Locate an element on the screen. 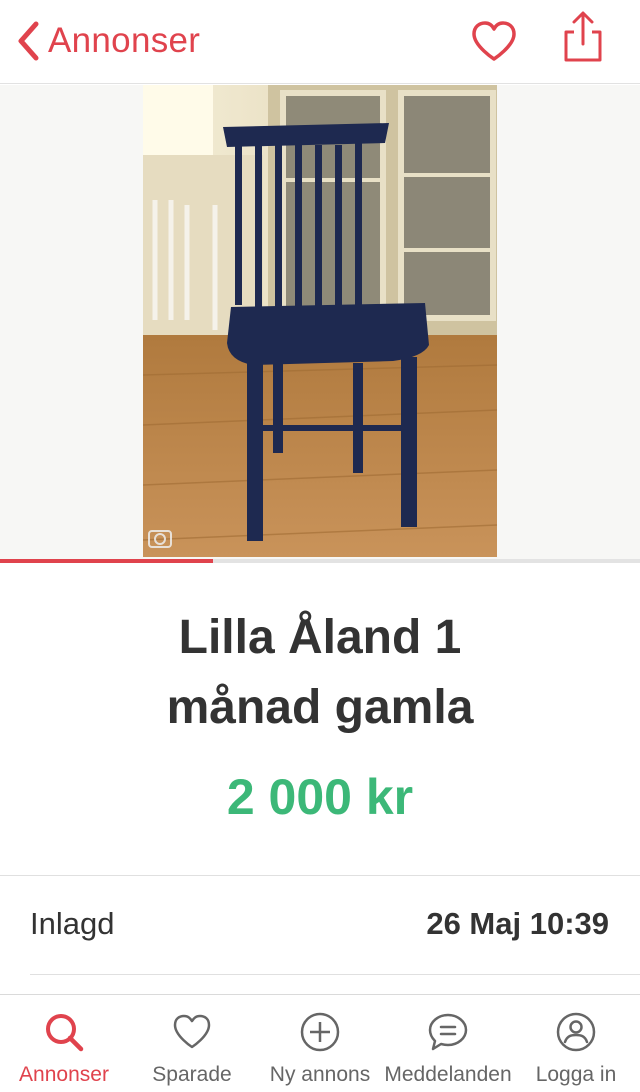  gallery-progress-fill is located at coordinates (107, 561).